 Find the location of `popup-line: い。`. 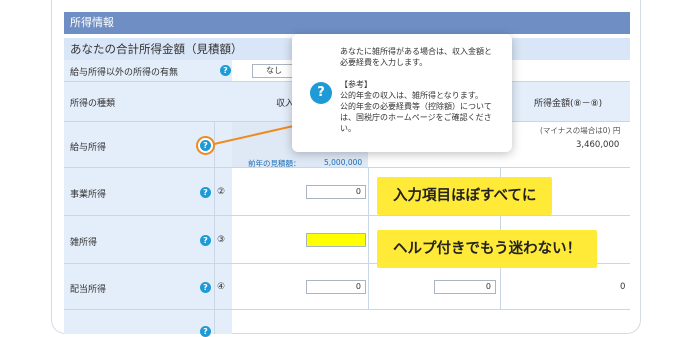

popup-line: い。 is located at coordinates (348, 128).